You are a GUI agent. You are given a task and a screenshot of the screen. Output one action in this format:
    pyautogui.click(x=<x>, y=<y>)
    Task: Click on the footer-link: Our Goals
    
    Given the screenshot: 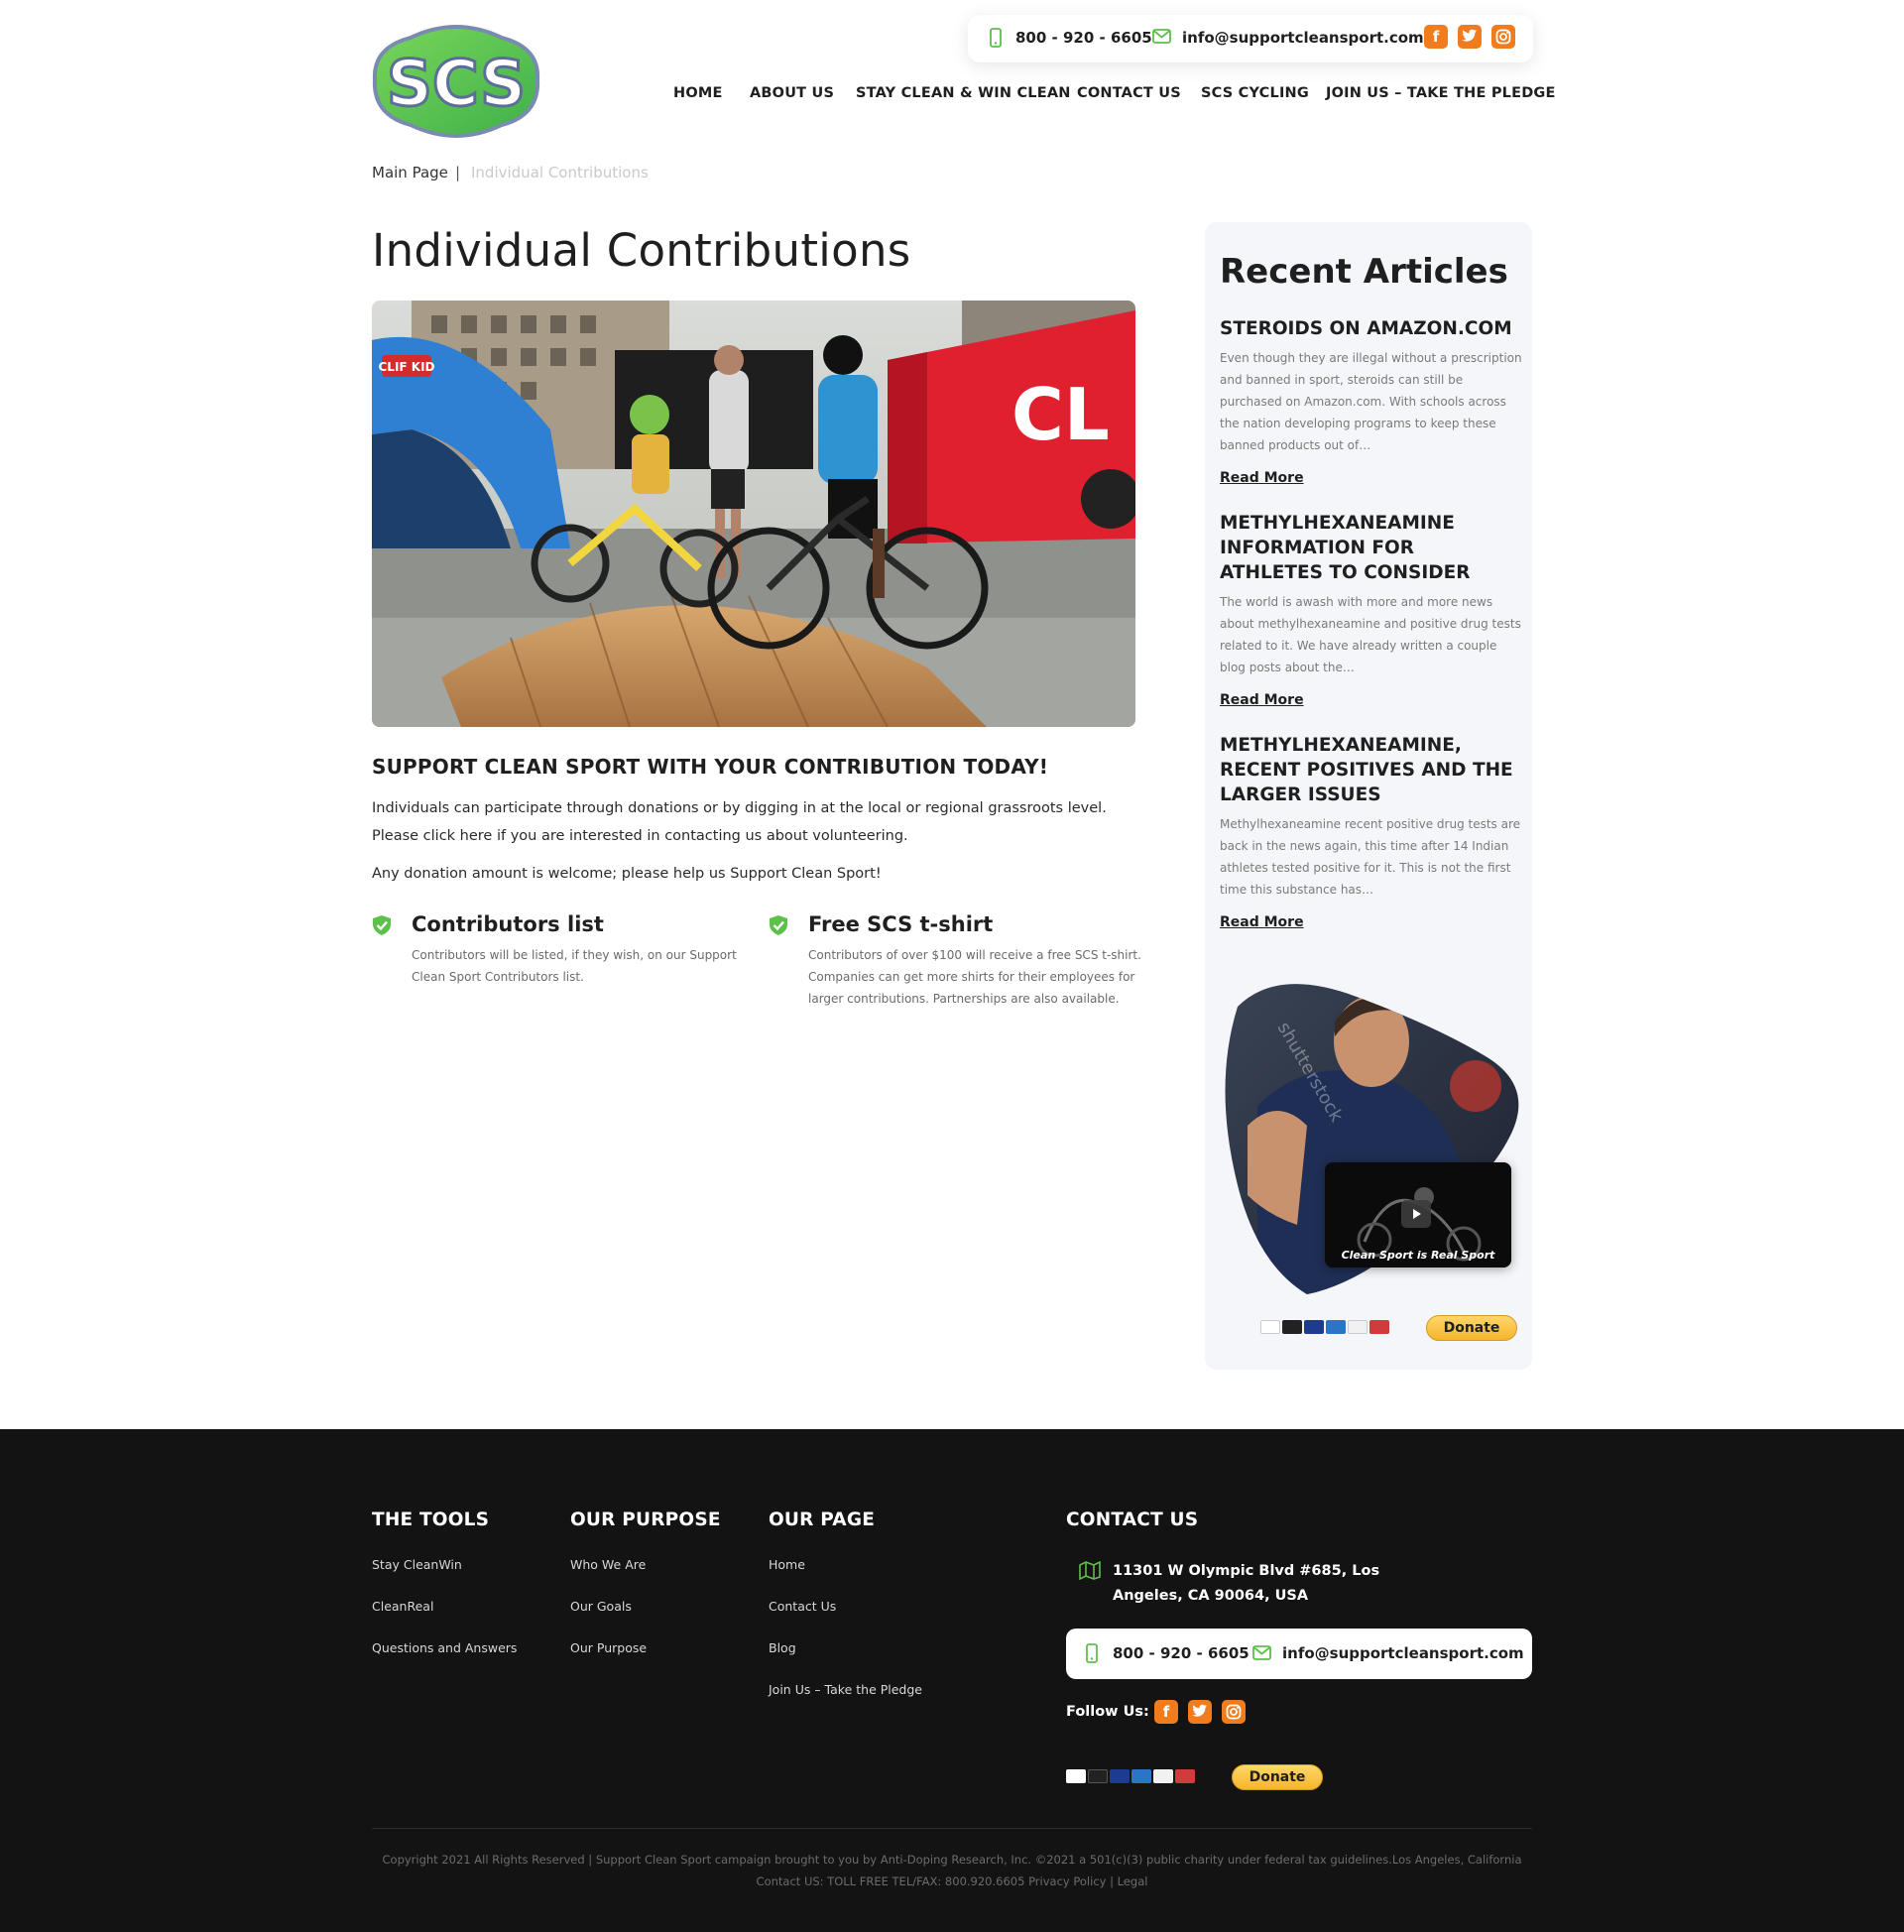 What is the action you would take?
    pyautogui.click(x=601, y=1606)
    